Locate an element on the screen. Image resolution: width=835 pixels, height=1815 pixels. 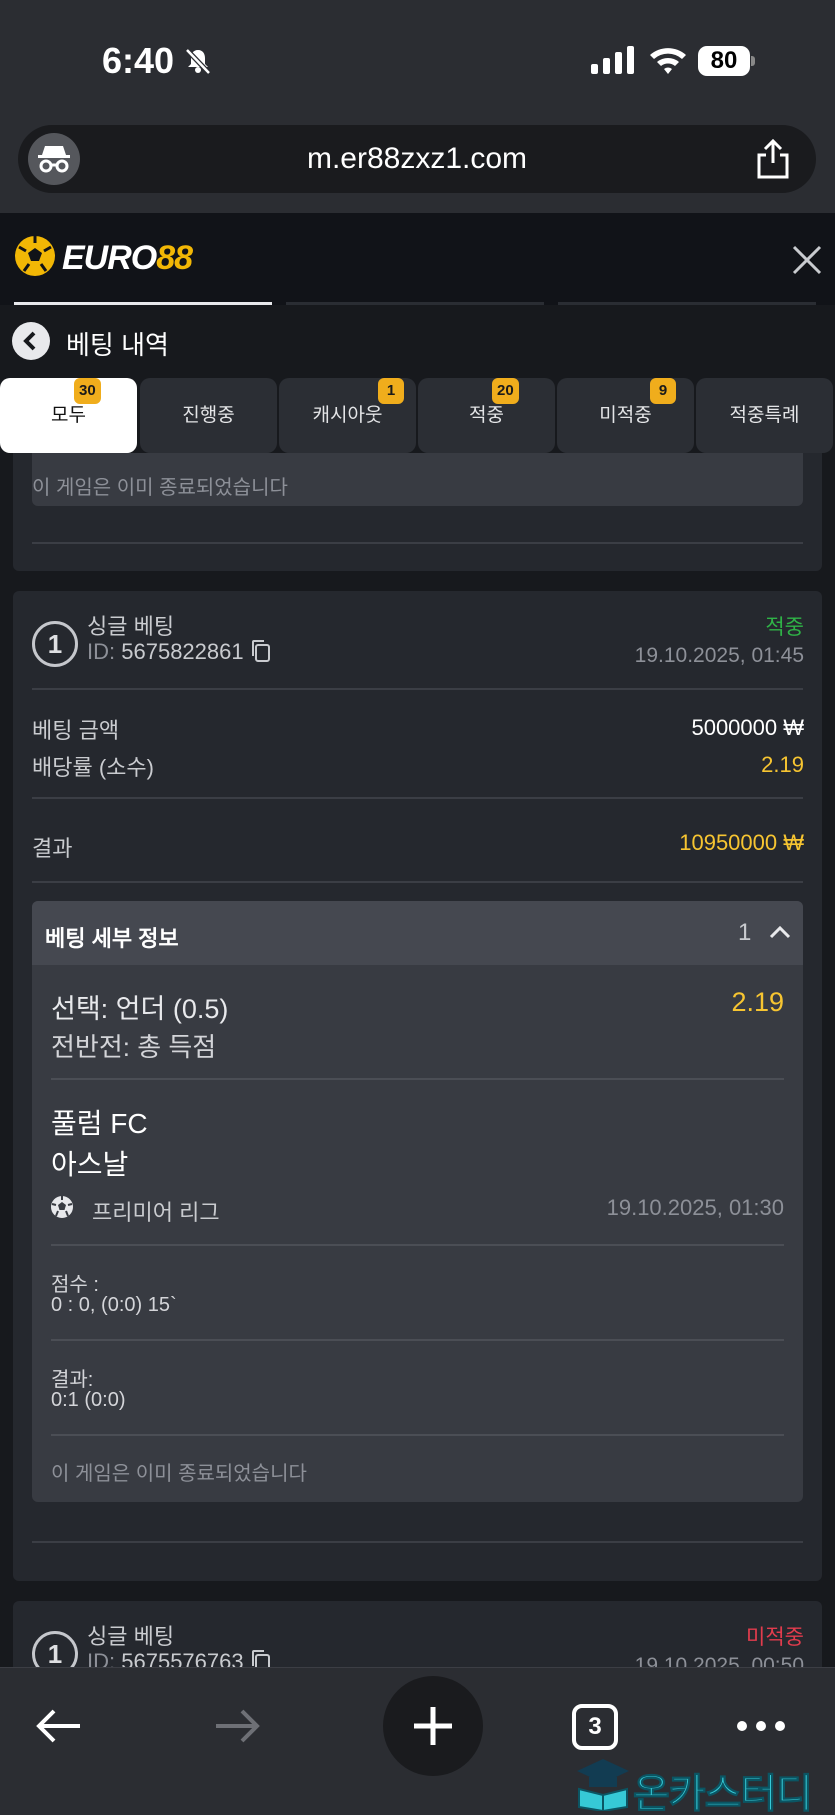
tab-label: 적중 is located at coordinates (486, 415).